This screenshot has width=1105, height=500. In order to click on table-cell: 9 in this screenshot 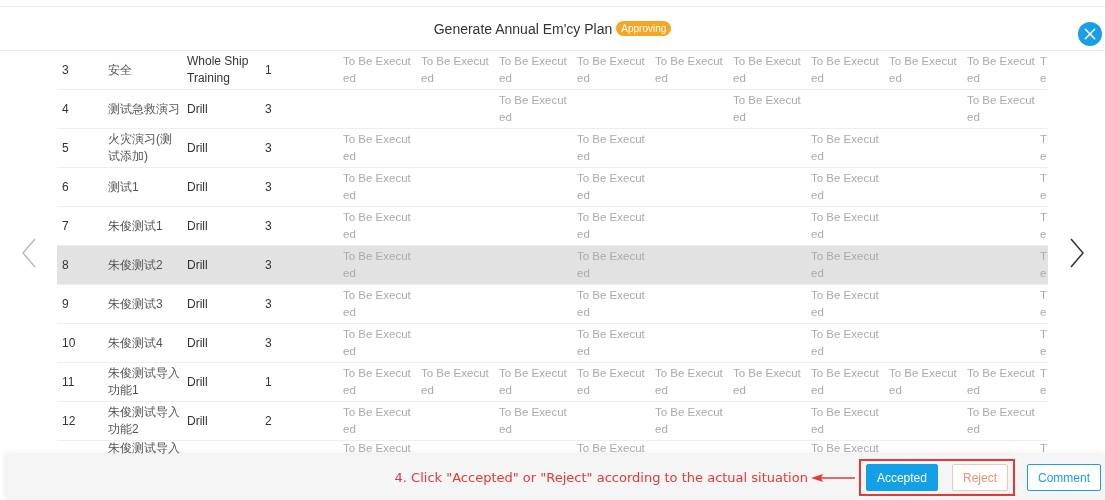, I will do `click(65, 303)`.